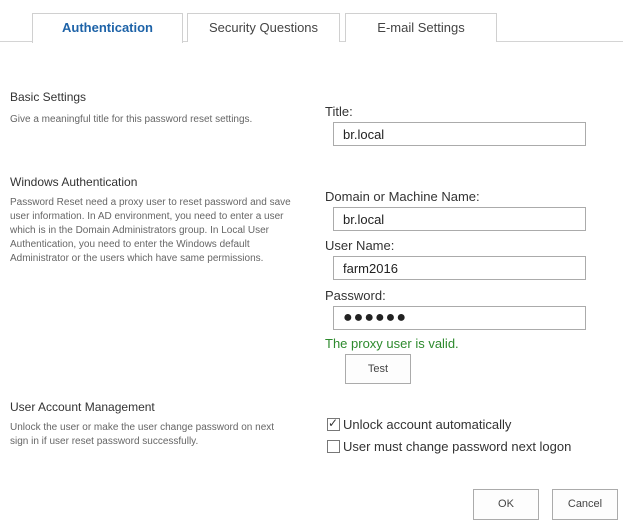 The image size is (623, 532). I want to click on unlock-account-option: ✓ Unlock account automatically, so click(419, 424).